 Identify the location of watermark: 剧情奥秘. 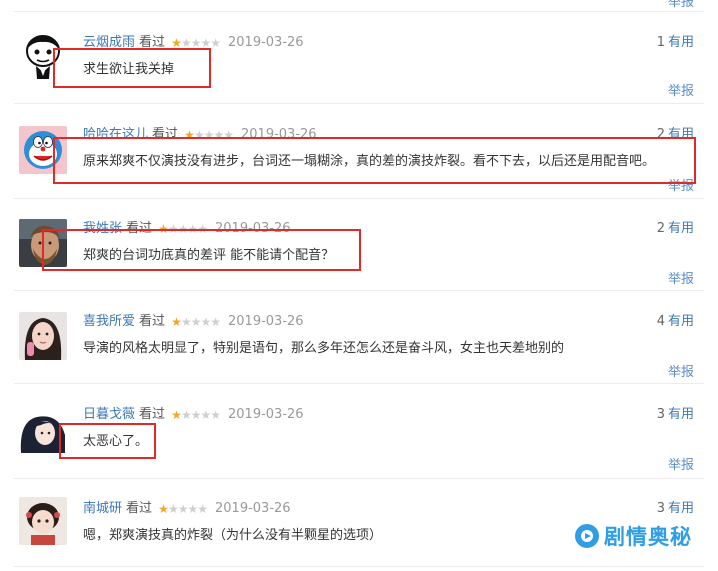
(633, 536).